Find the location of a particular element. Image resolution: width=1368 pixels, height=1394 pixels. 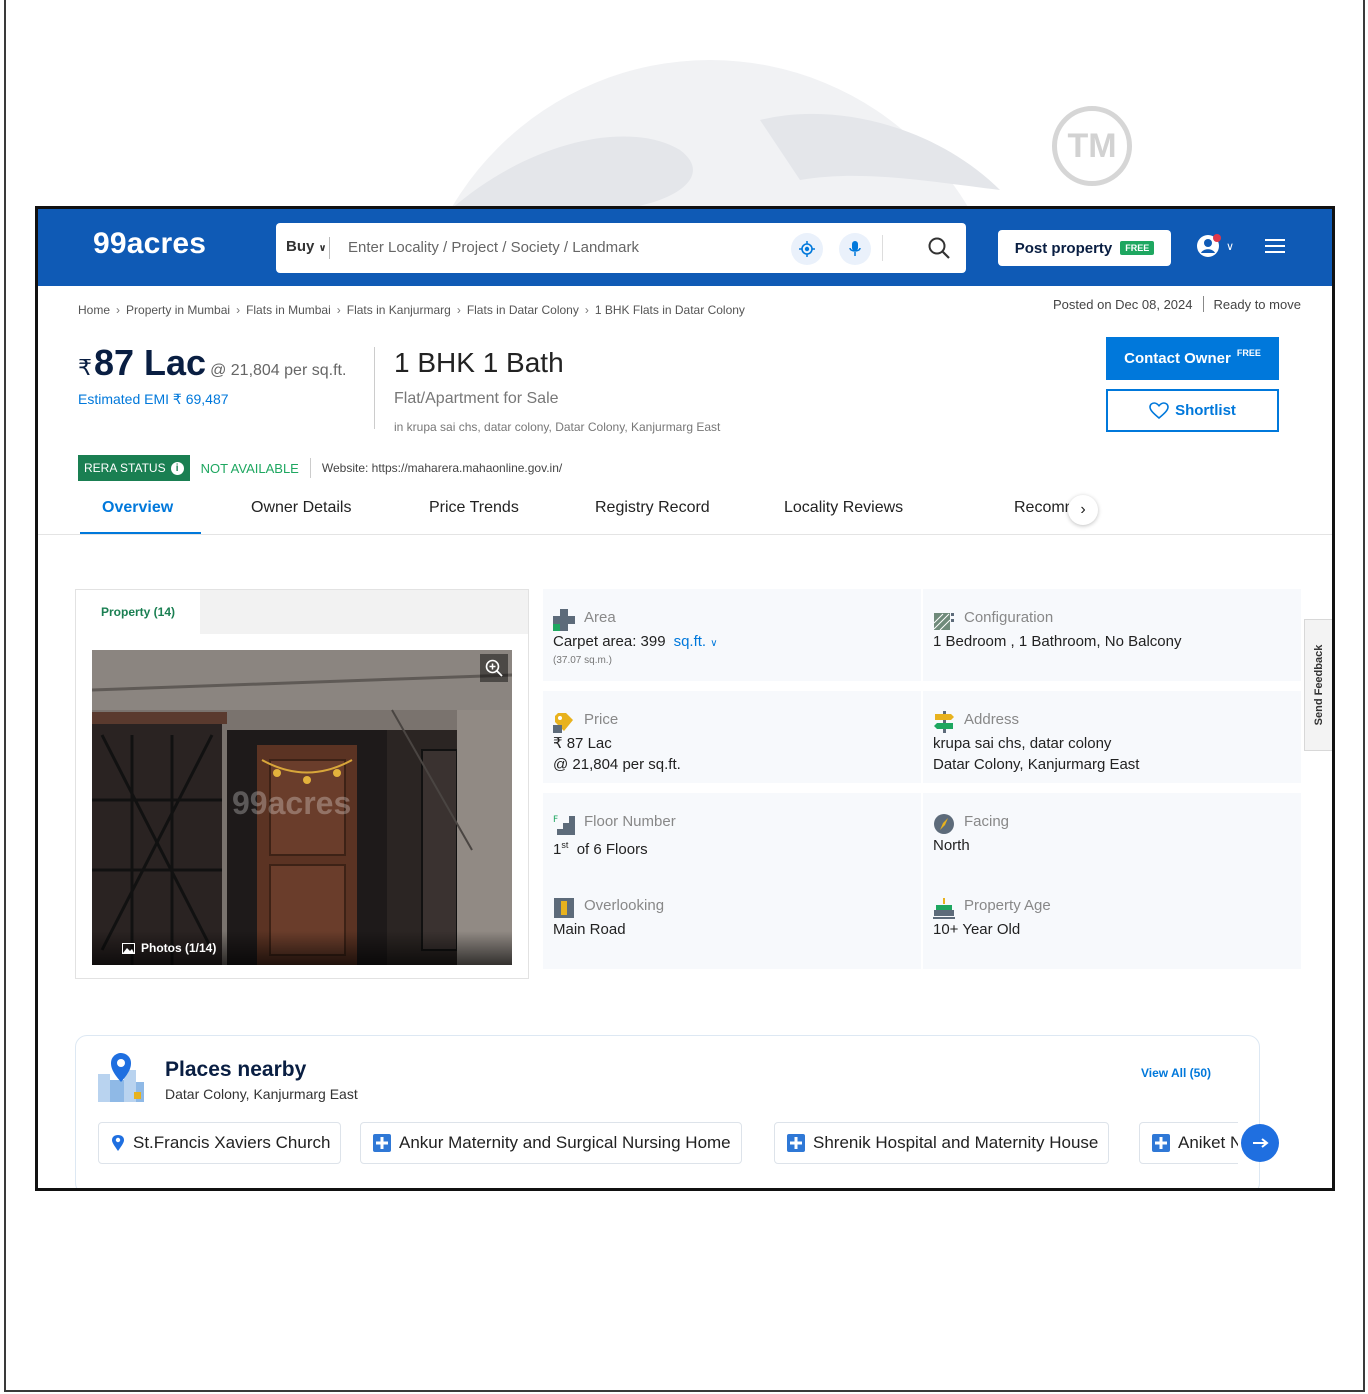

shortlist-button: Shortlist is located at coordinates (1192, 410).